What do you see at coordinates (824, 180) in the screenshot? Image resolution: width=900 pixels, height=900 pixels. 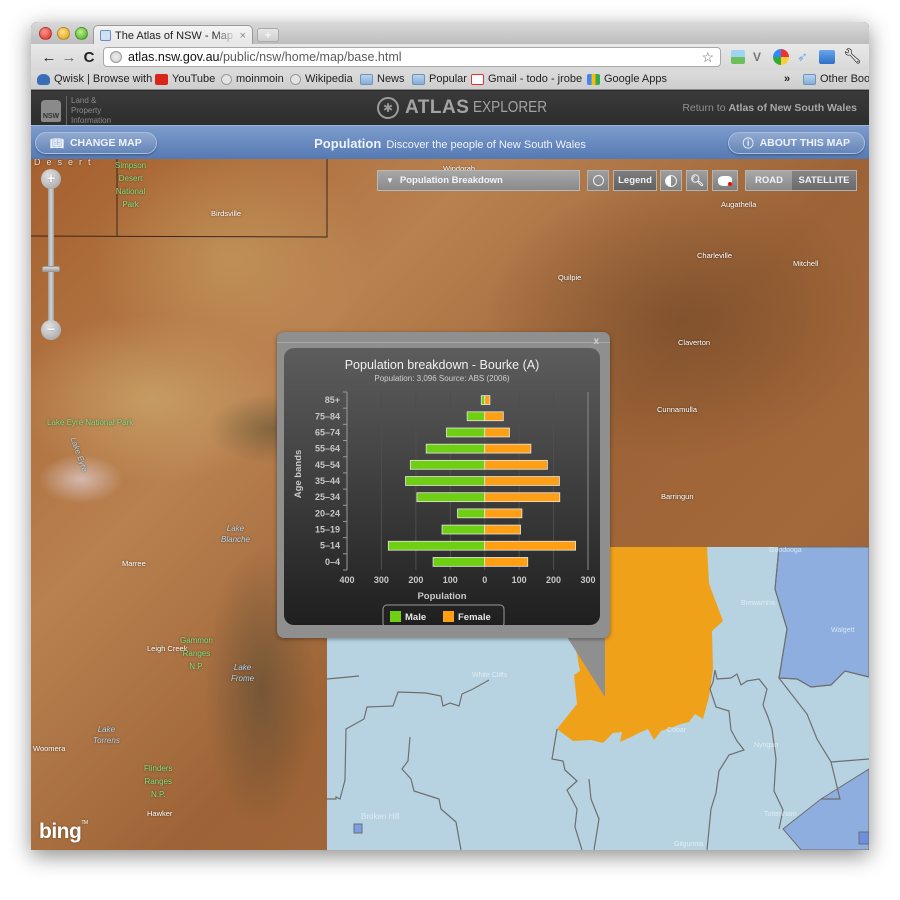 I see `satellite-basemap-button: SATELLITE` at bounding box center [824, 180].